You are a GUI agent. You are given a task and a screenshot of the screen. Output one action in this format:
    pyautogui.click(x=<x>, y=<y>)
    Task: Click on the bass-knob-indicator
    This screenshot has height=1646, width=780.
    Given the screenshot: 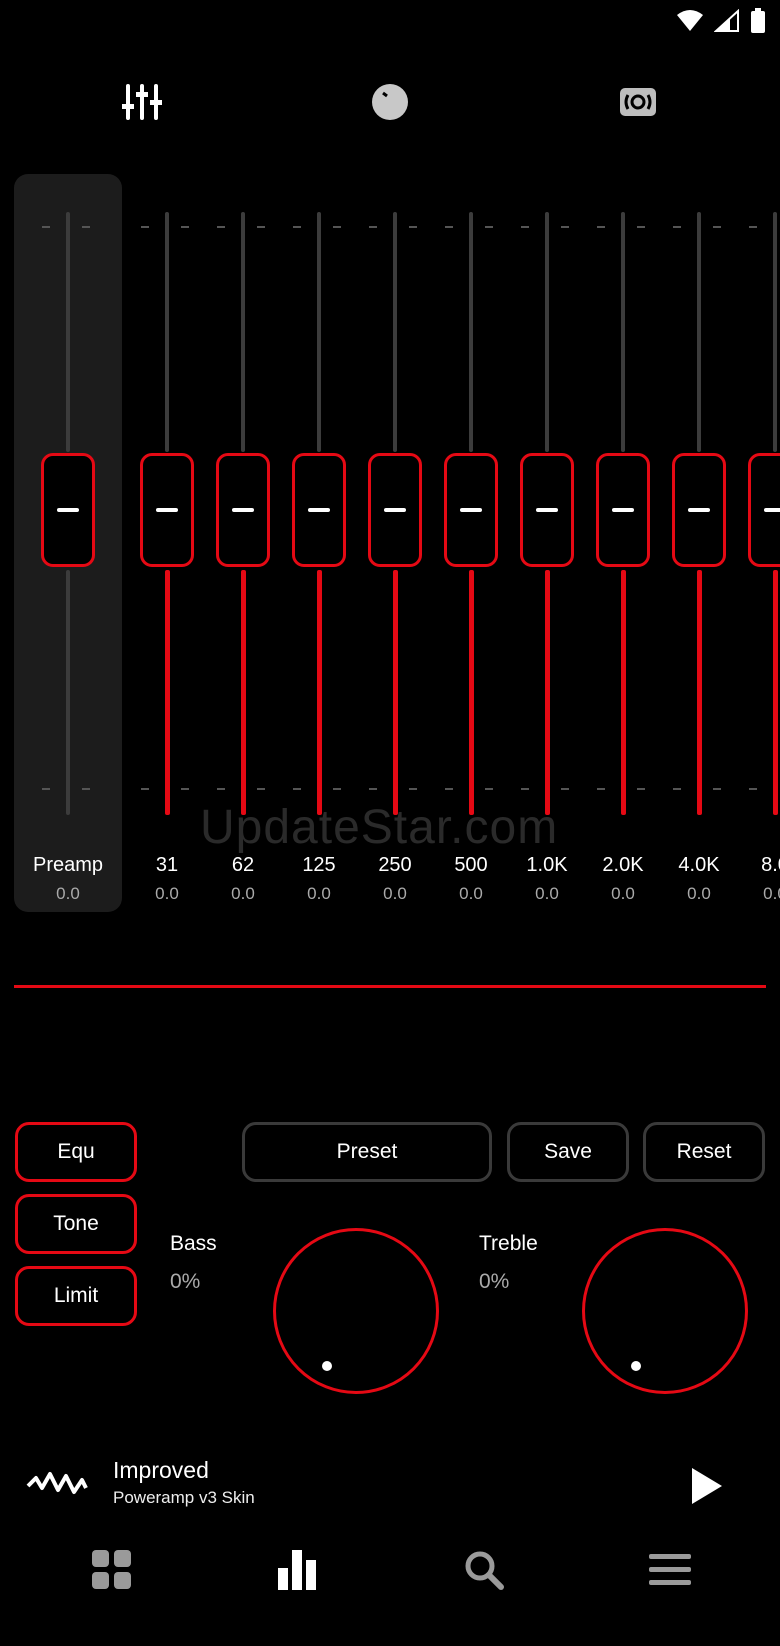 What is the action you would take?
    pyautogui.click(x=327, y=1366)
    